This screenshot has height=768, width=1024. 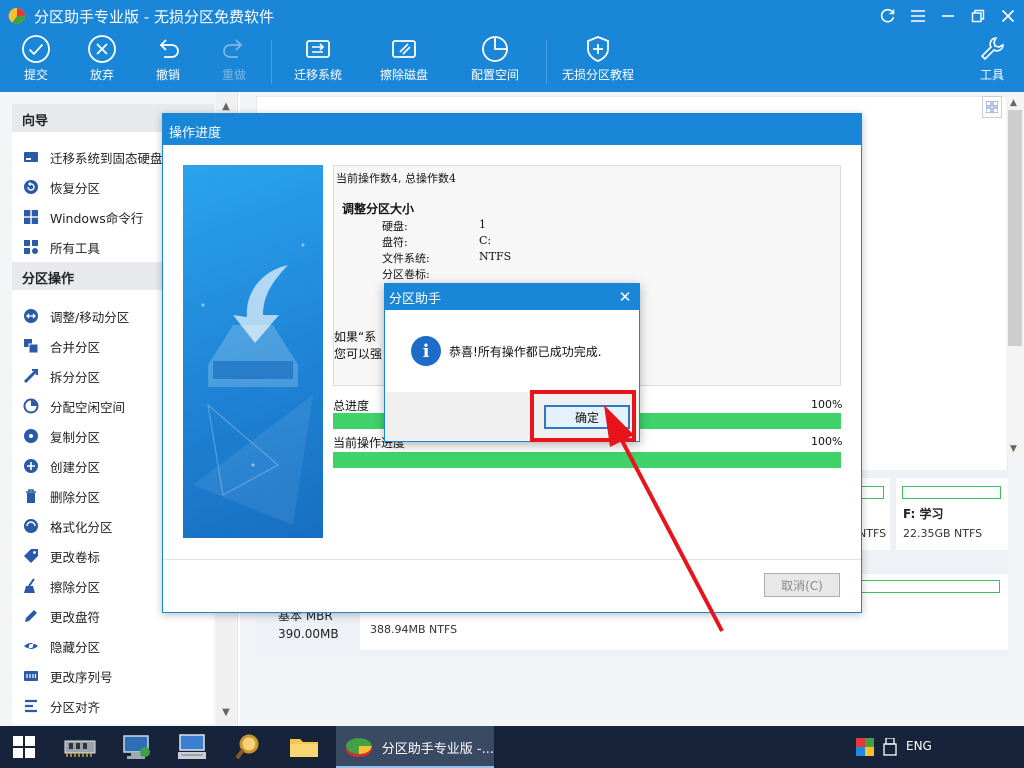 I want to click on create-icon, so click(x=31, y=466).